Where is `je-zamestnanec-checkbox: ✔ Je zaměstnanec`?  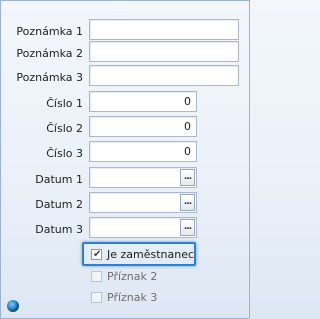
je-zamestnanec-checkbox: ✔ Je zaměstnanec is located at coordinates (142, 255).